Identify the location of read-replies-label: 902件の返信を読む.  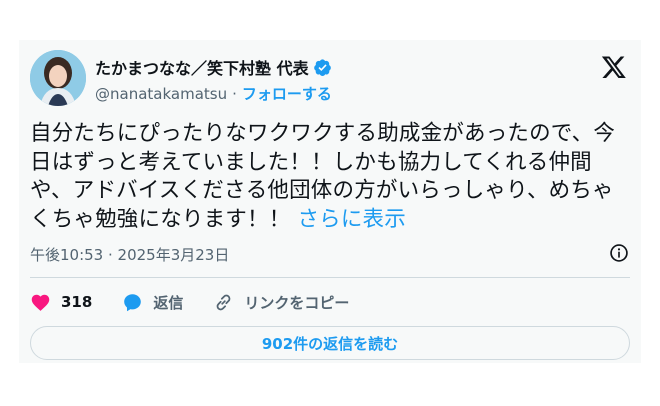
(330, 343).